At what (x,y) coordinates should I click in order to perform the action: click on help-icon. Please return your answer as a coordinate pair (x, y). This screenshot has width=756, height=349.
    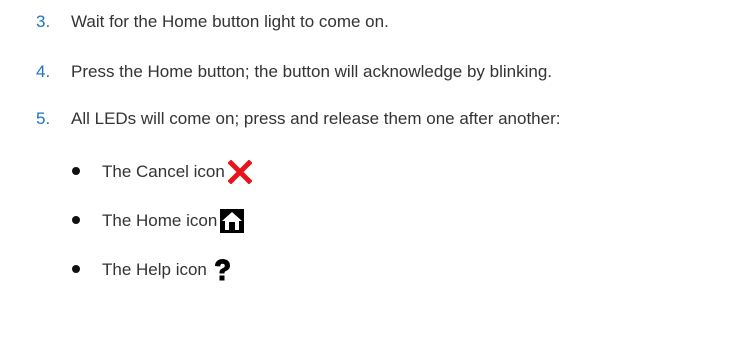
    Looking at the image, I should click on (222, 270).